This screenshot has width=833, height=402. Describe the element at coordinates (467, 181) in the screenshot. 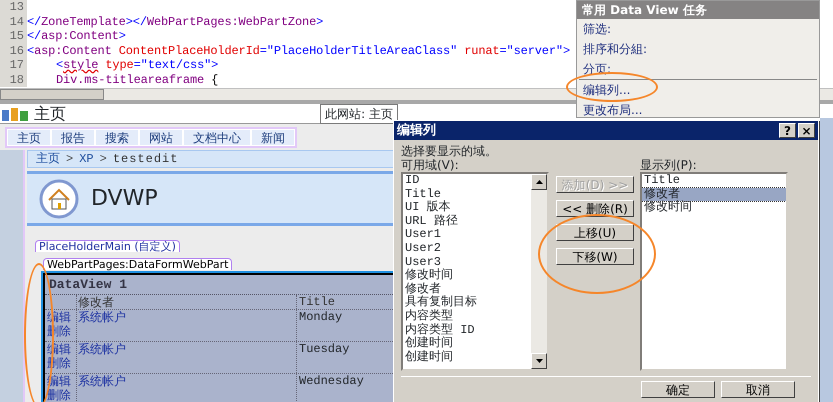

I see `list-item: ID` at that location.